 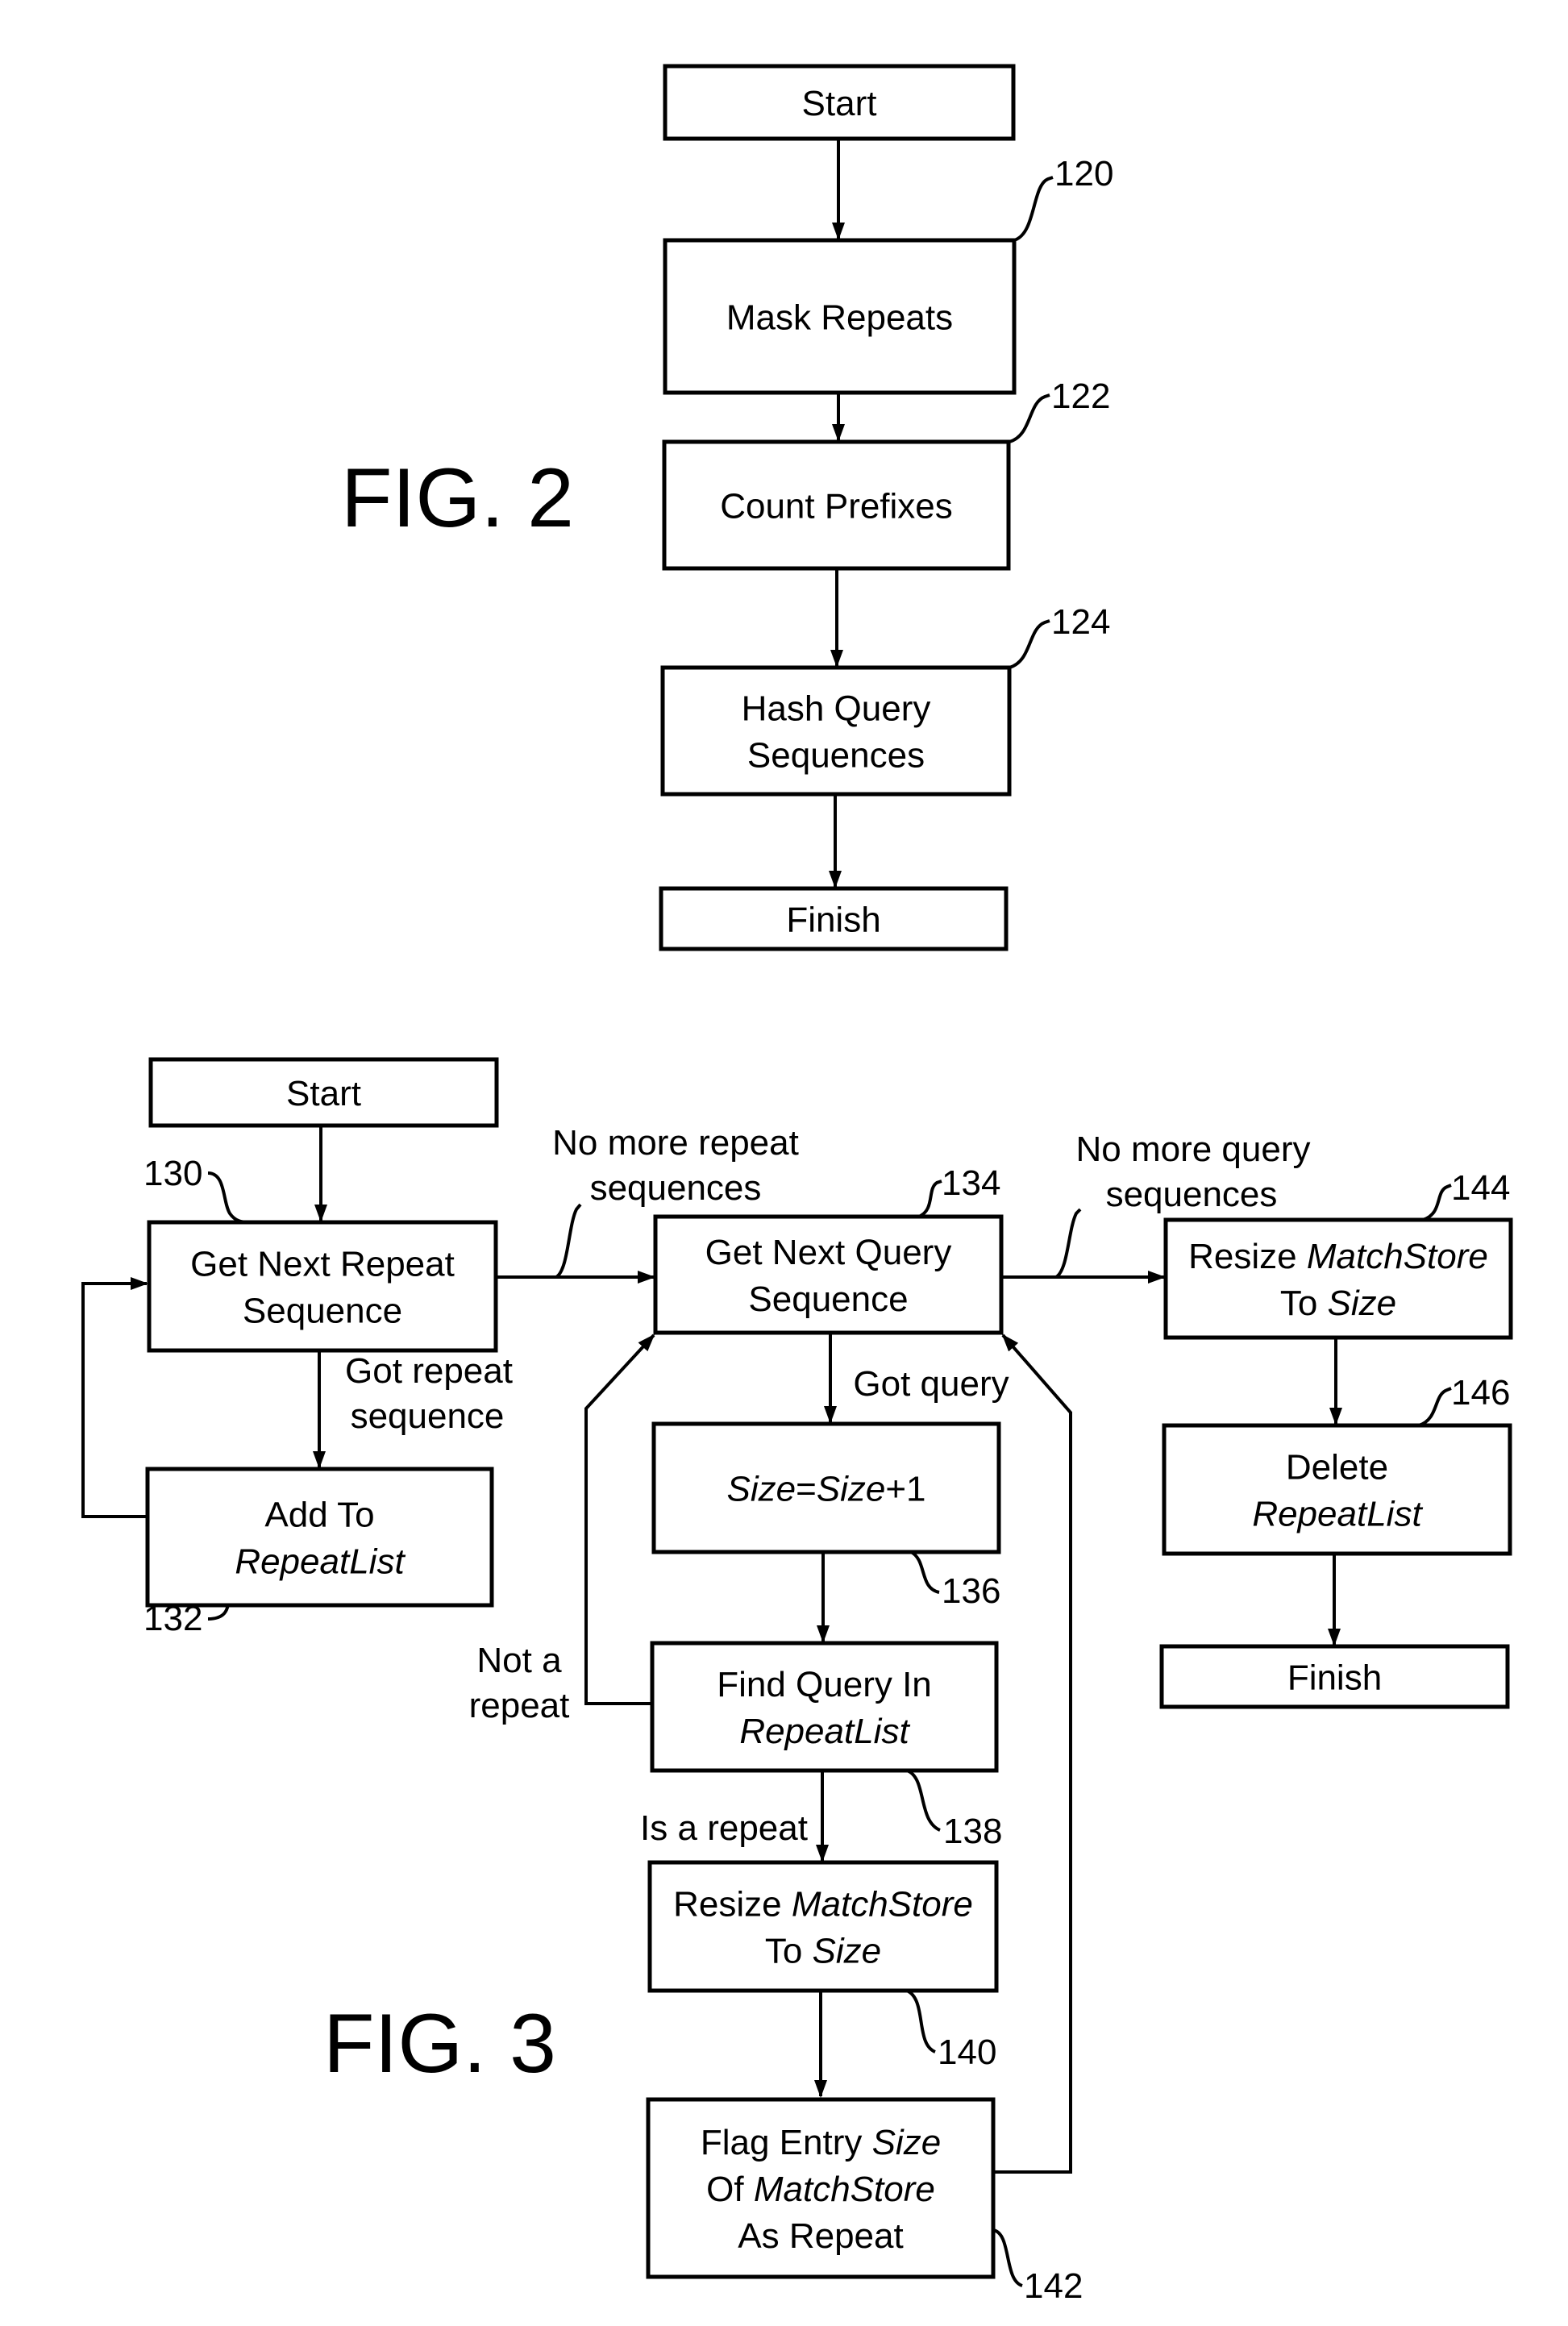 I want to click on fig3-caption: FIG. 3, so click(x=439, y=2044).